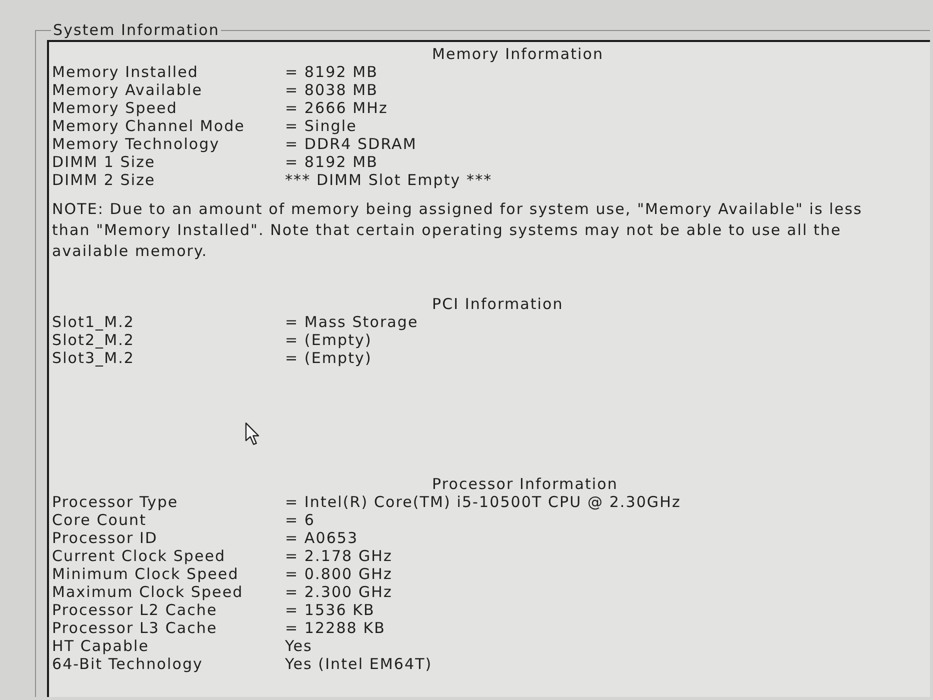 The width and height of the screenshot is (933, 700). Describe the element at coordinates (93, 322) in the screenshot. I see `field-label: Slot1_M.2` at that location.